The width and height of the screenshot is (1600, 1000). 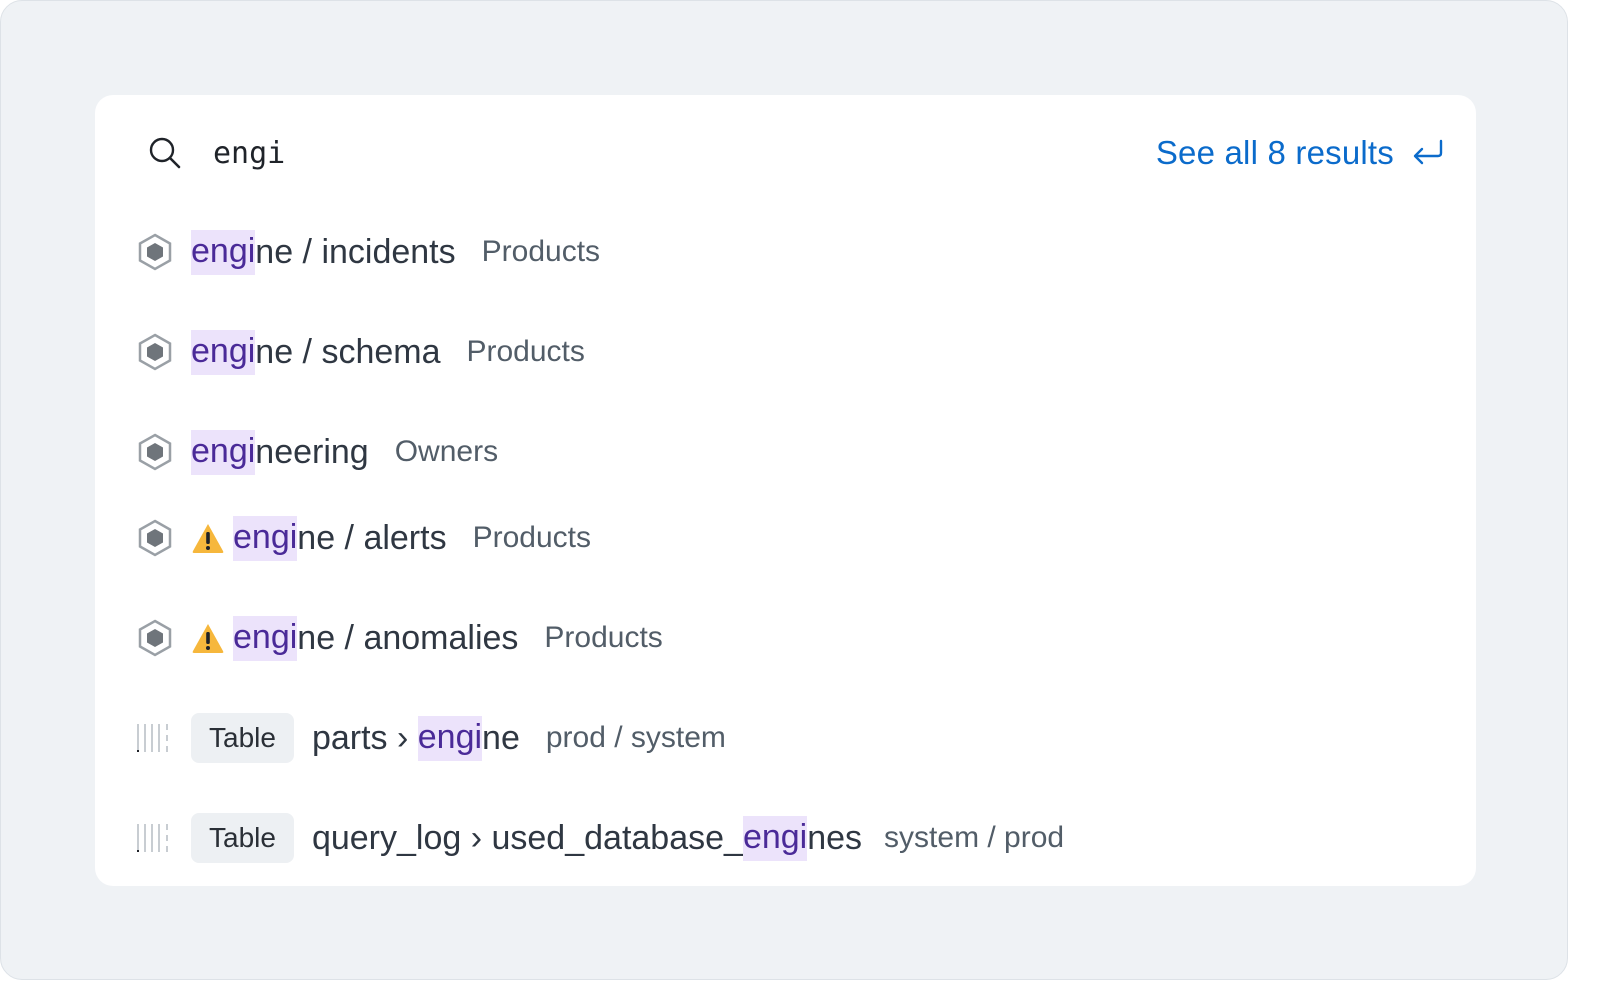 What do you see at coordinates (785, 352) in the screenshot?
I see `result-item: engi ne / schema Products` at bounding box center [785, 352].